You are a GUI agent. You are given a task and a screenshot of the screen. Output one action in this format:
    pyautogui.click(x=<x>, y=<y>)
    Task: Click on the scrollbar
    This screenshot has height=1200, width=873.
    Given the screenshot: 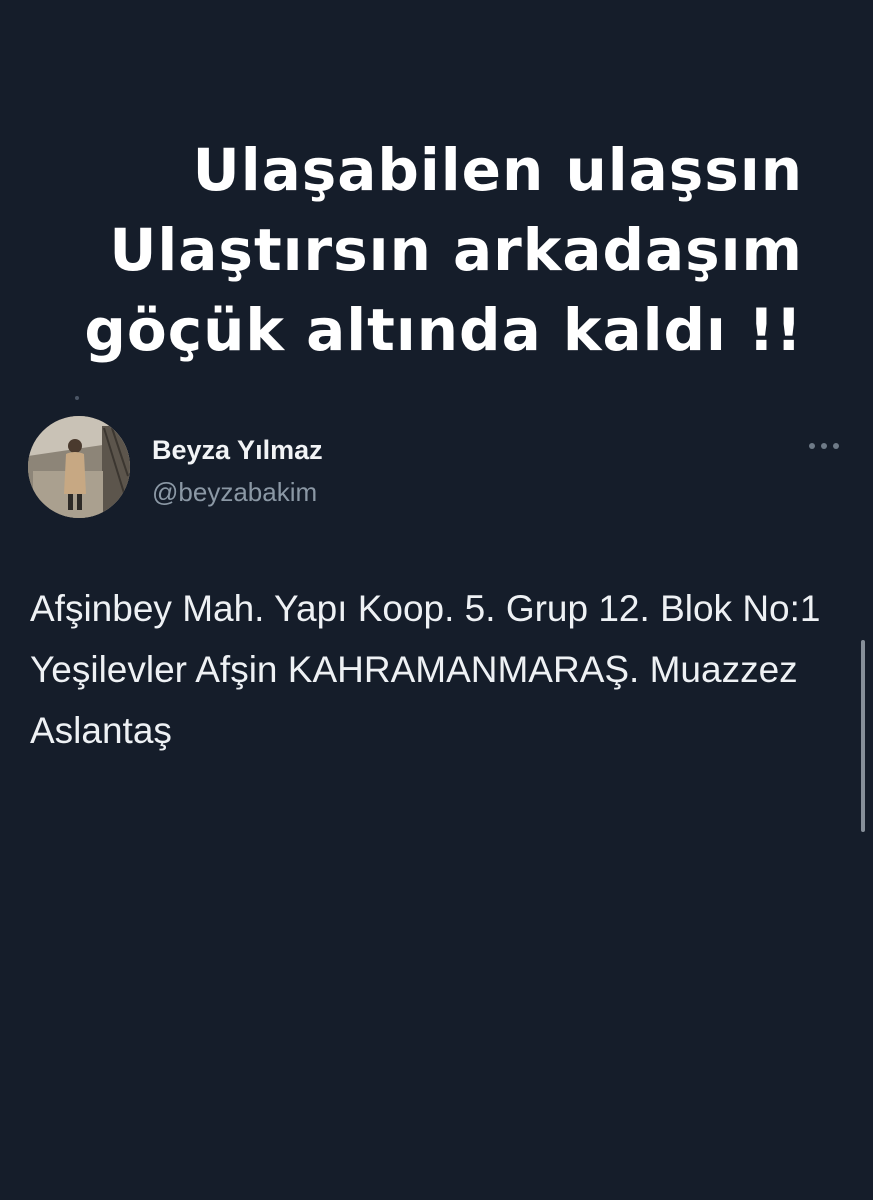 What is the action you would take?
    pyautogui.click(x=863, y=736)
    